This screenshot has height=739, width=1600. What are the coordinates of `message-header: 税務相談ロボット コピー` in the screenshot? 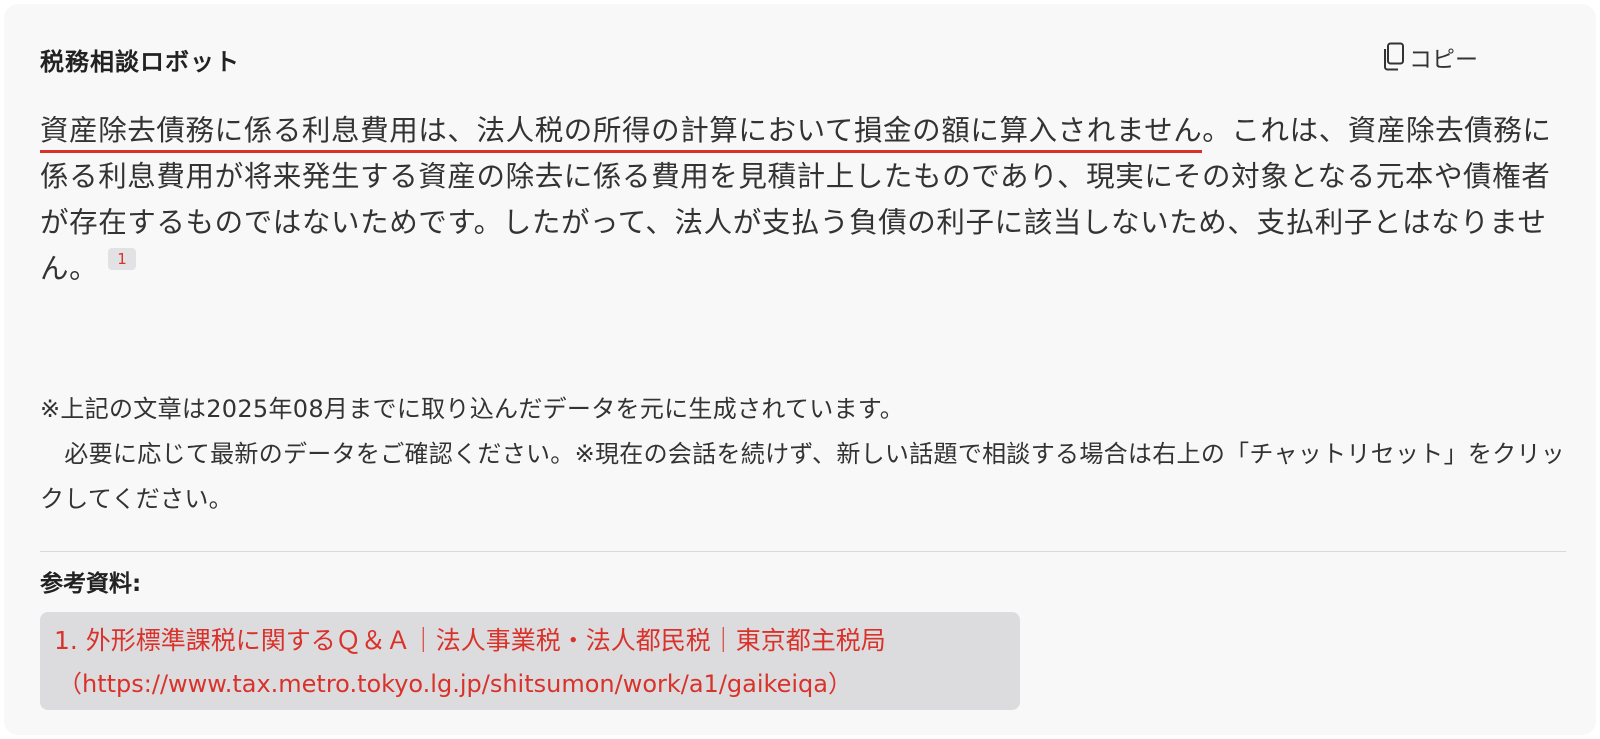 It's located at (798, 58).